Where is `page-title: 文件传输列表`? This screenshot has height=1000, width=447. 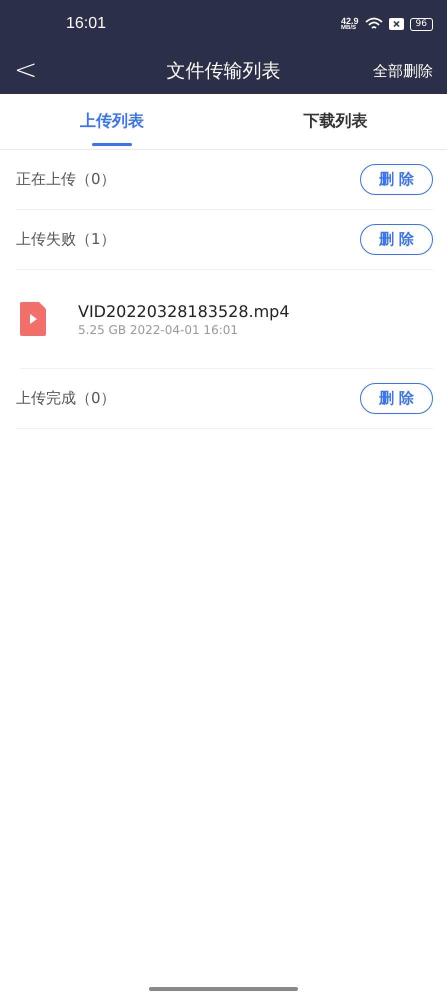
page-title: 文件传输列表 is located at coordinates (223, 71).